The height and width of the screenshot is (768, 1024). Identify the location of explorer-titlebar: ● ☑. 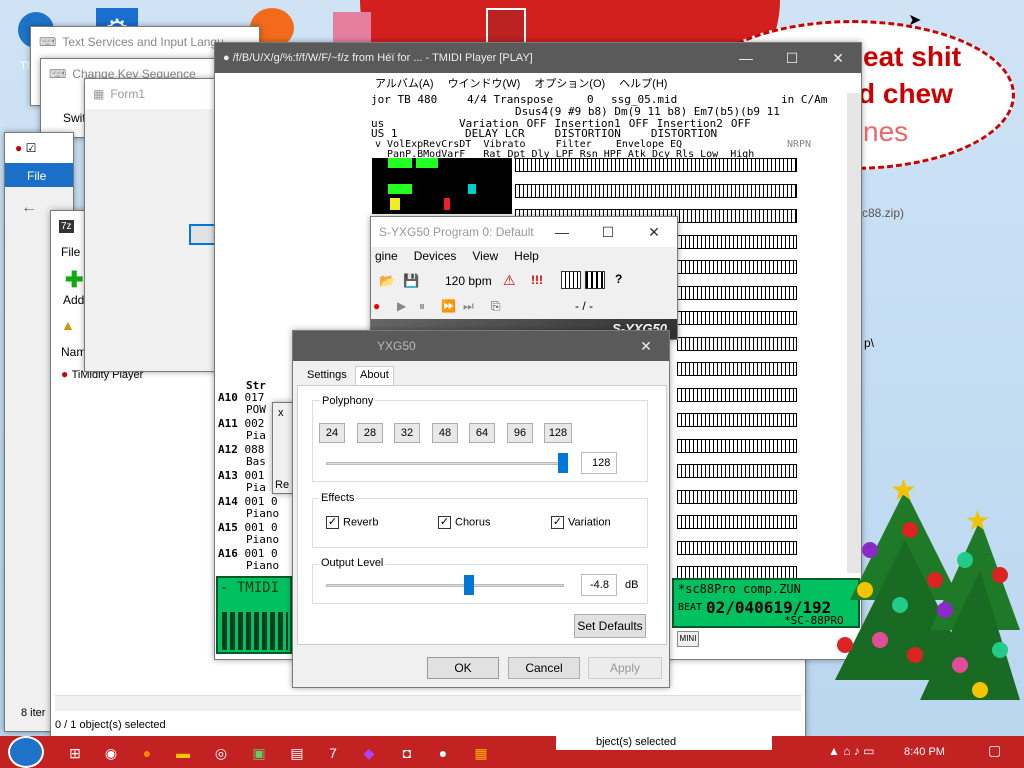
(39, 148).